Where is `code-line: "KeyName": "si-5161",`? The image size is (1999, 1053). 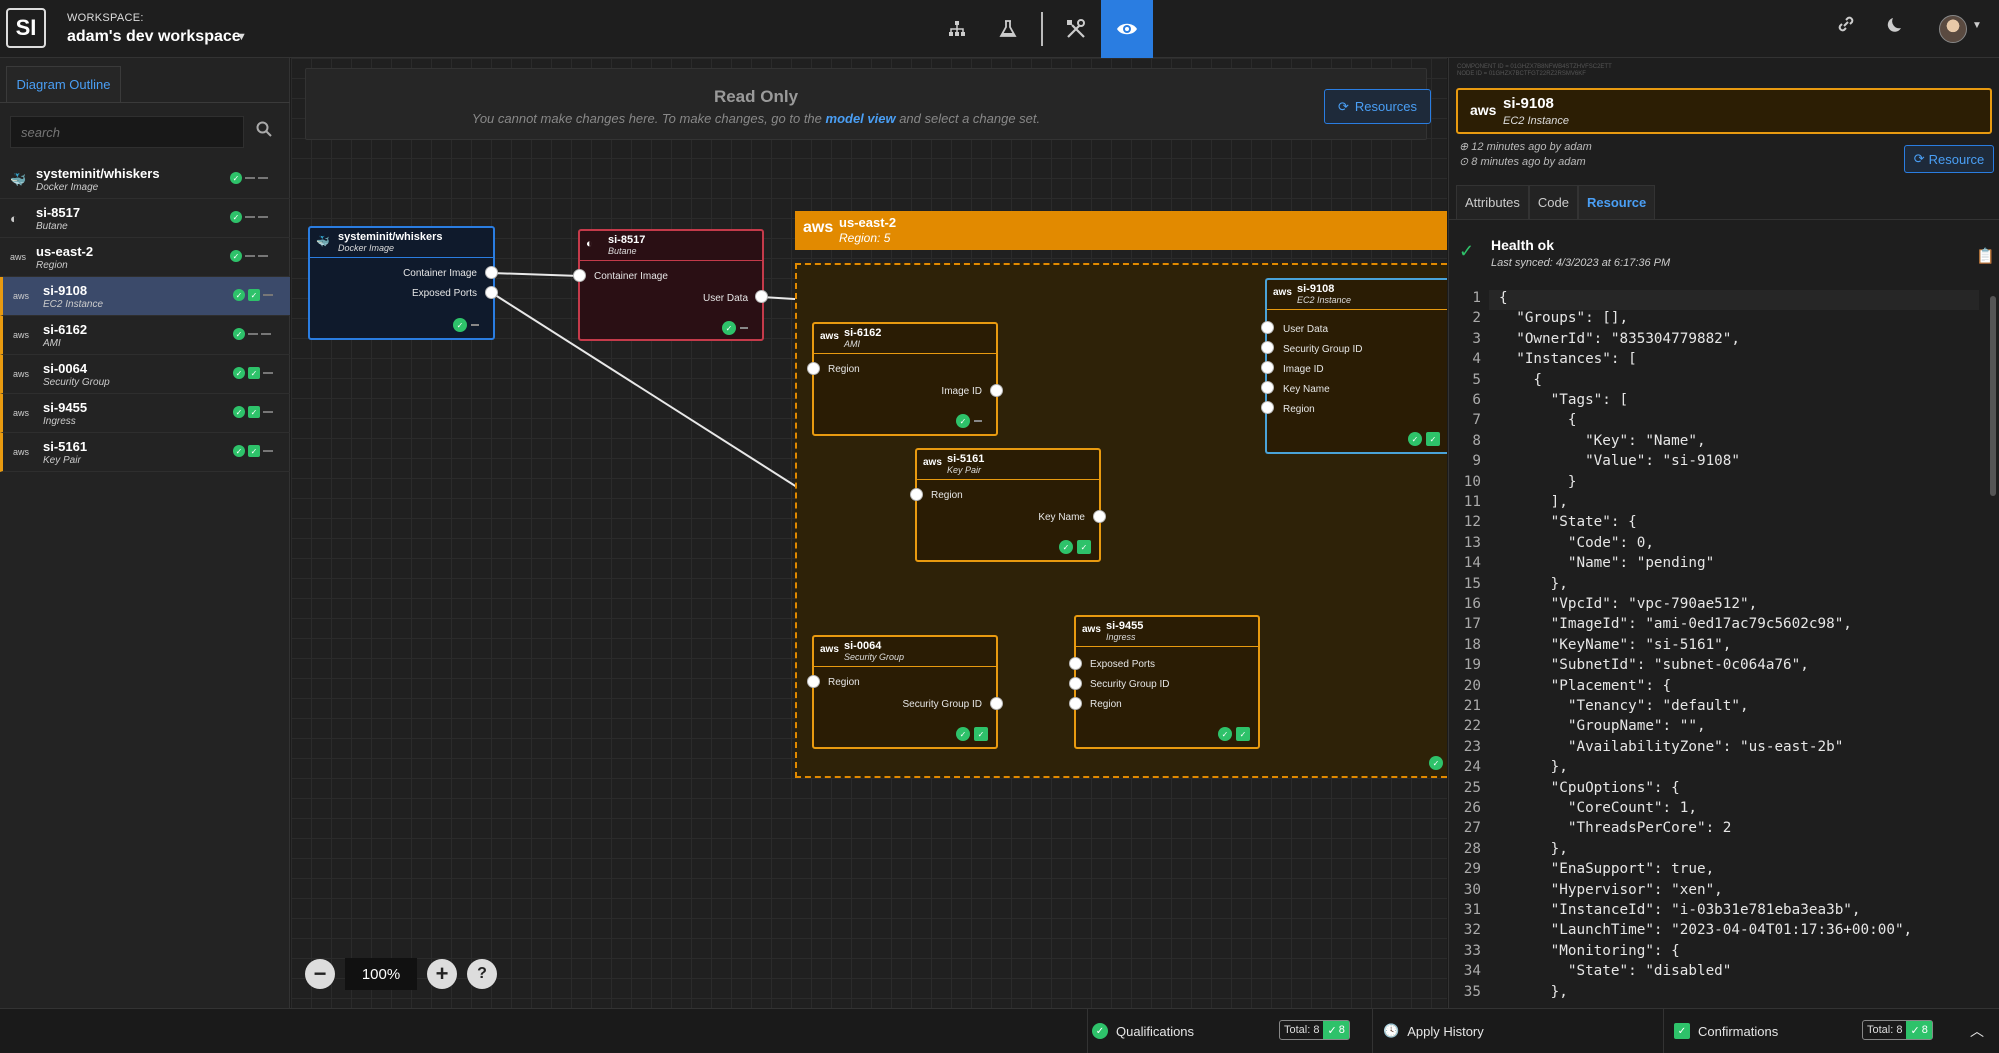 code-line: "KeyName": "si-5161", is located at coordinates (1615, 644).